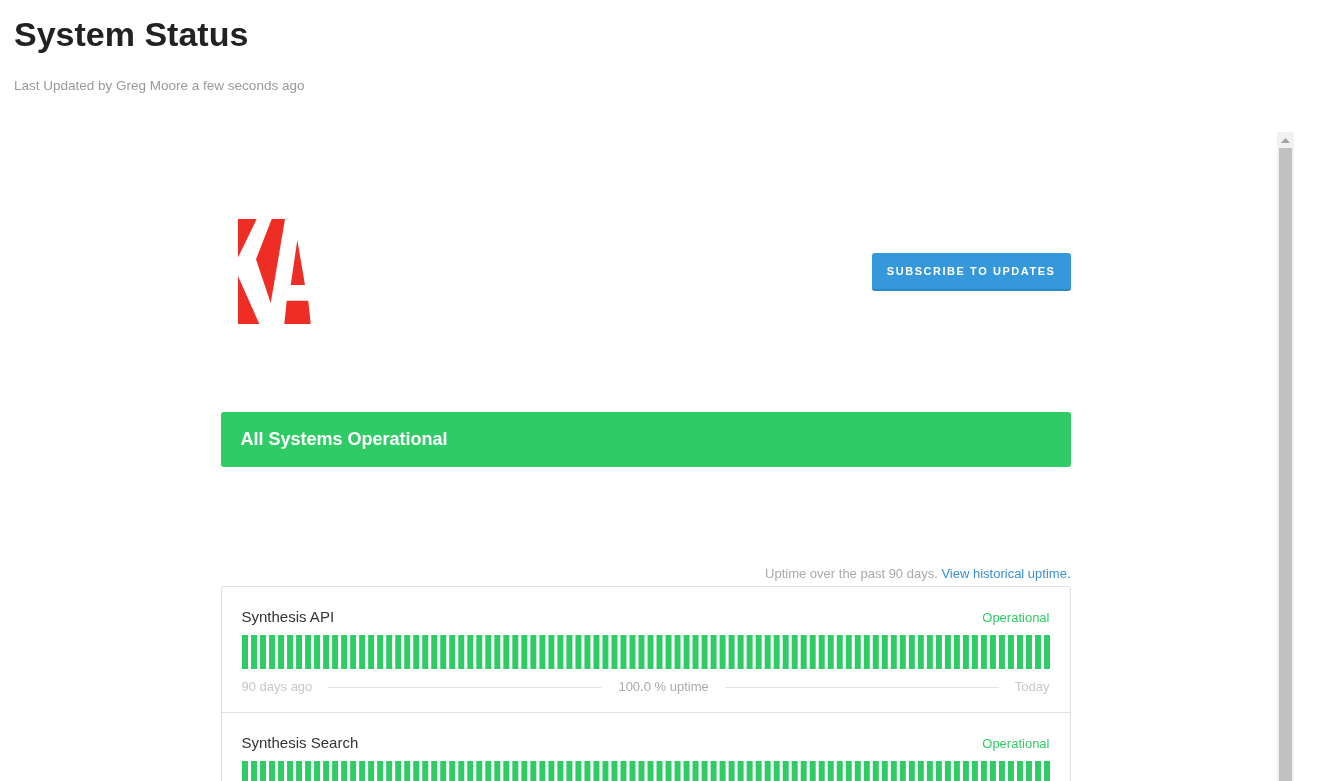  What do you see at coordinates (131, 34) in the screenshot?
I see `page-title: System Status` at bounding box center [131, 34].